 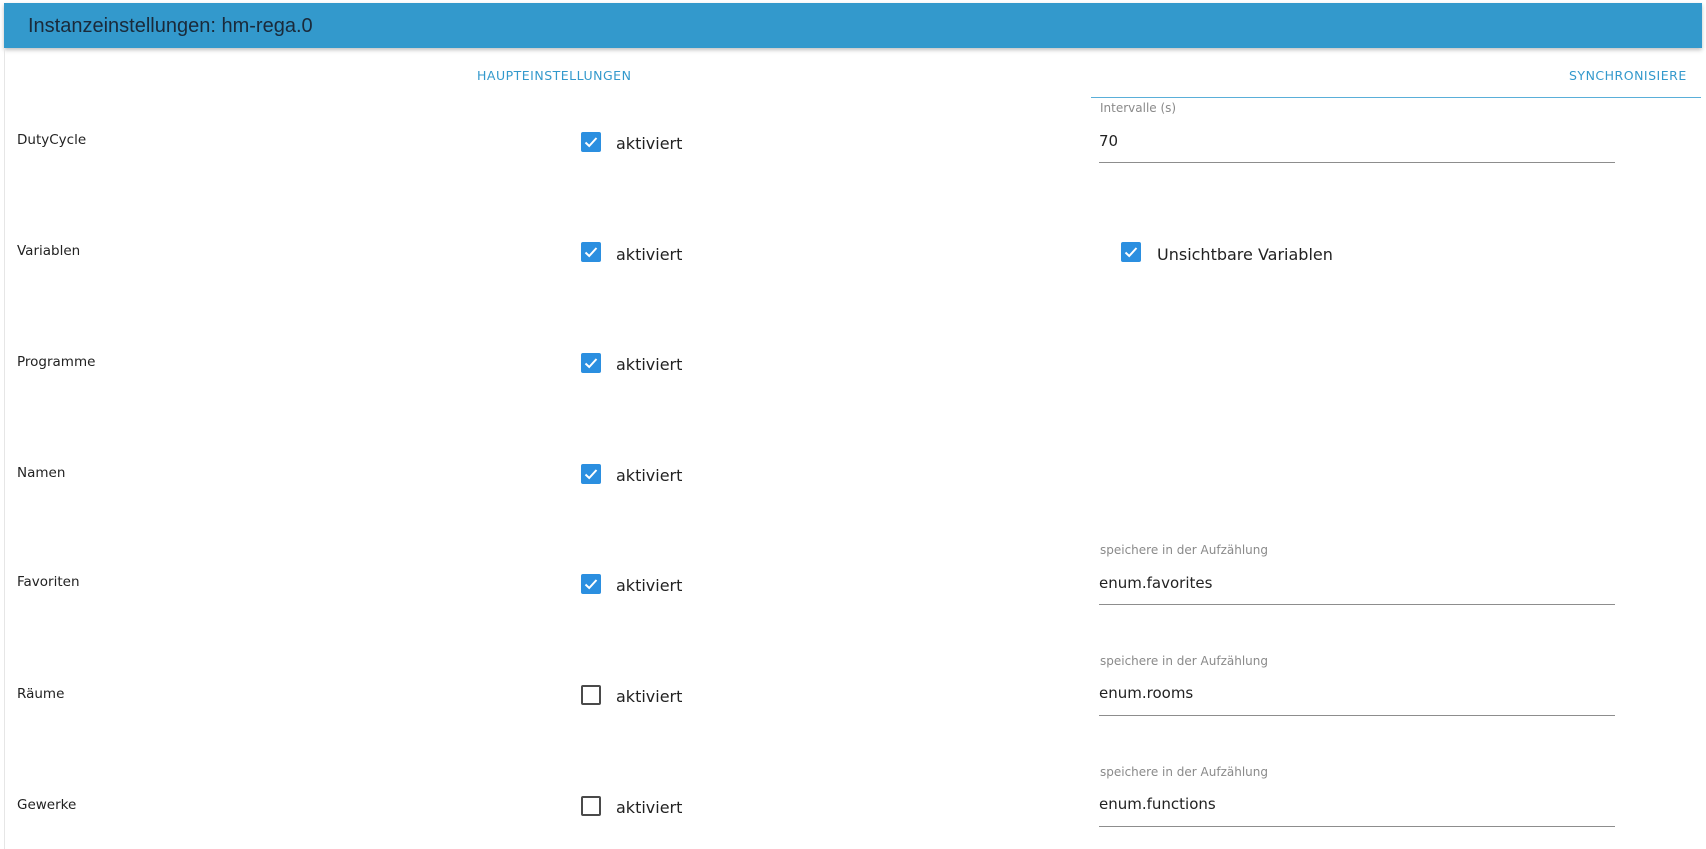 What do you see at coordinates (1245, 254) in the screenshot?
I see `invisible-variables-label: Unsichtbare Variablen` at bounding box center [1245, 254].